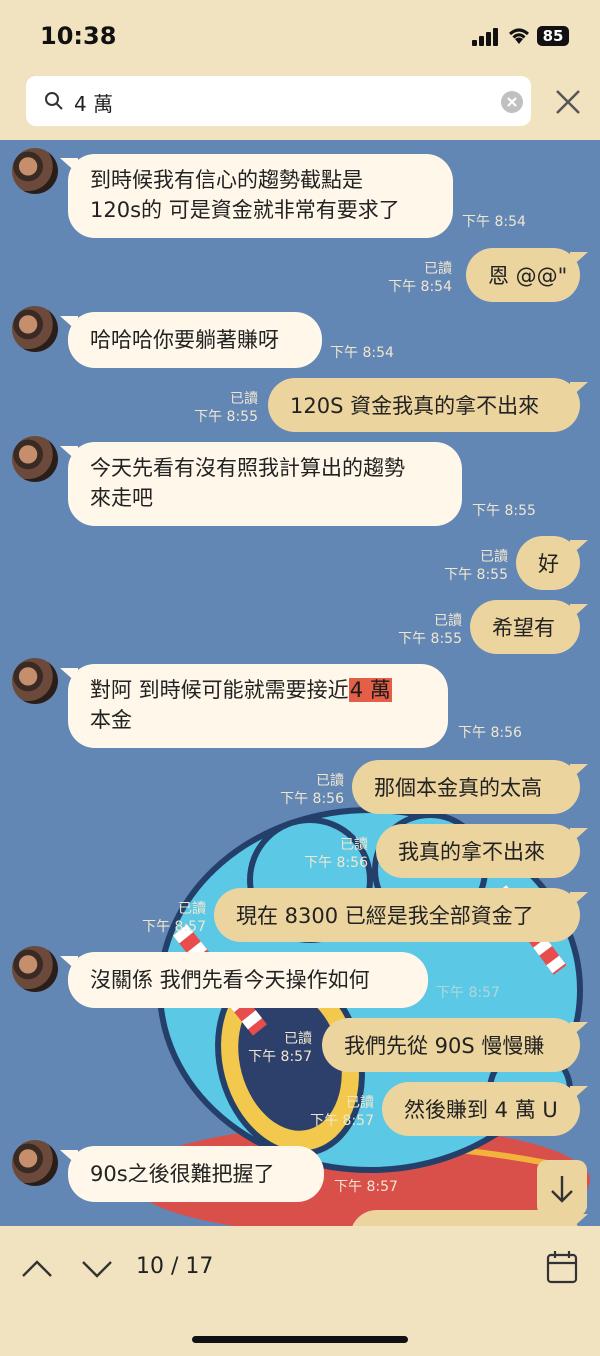 The image size is (600, 1356). I want to click on message-text: 我們先從 90S 慢慢賺, so click(444, 1046).